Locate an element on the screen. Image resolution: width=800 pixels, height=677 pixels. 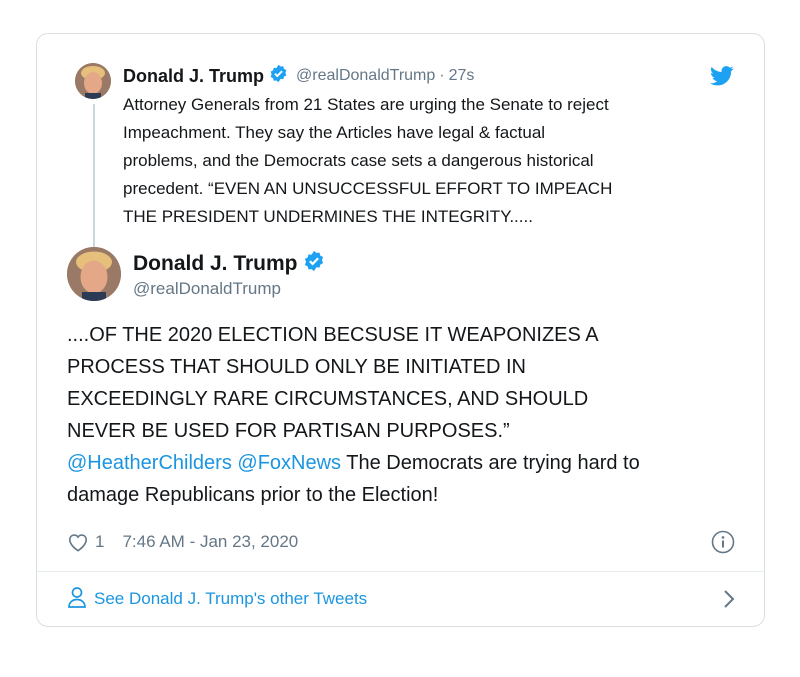
thread-connector-line is located at coordinates (94, 185).